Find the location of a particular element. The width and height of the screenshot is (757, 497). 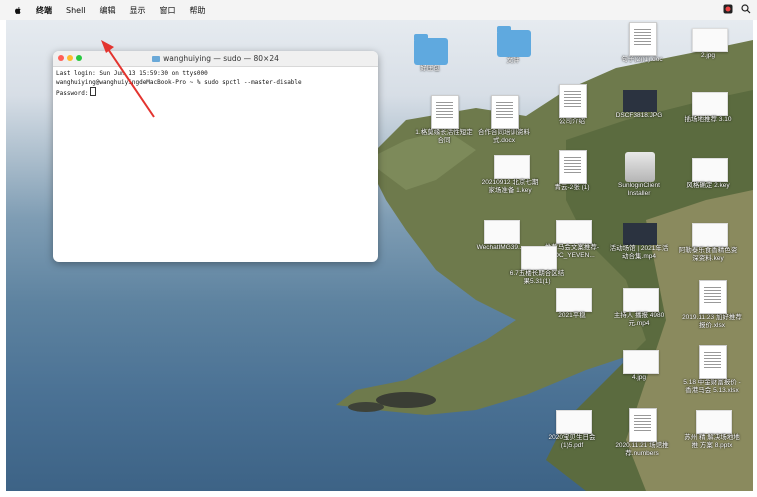

zoom-button is located at coordinates (79, 58).